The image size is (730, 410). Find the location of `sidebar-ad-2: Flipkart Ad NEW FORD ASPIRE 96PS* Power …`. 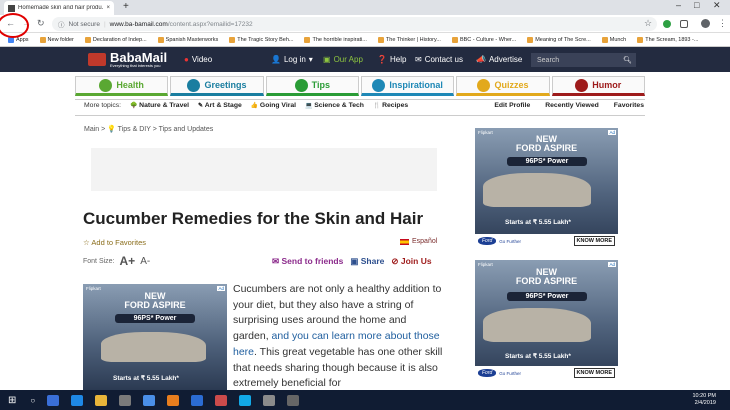

sidebar-ad-2: Flipkart Ad NEW FORD ASPIRE 96PS* Power … is located at coordinates (546, 320).